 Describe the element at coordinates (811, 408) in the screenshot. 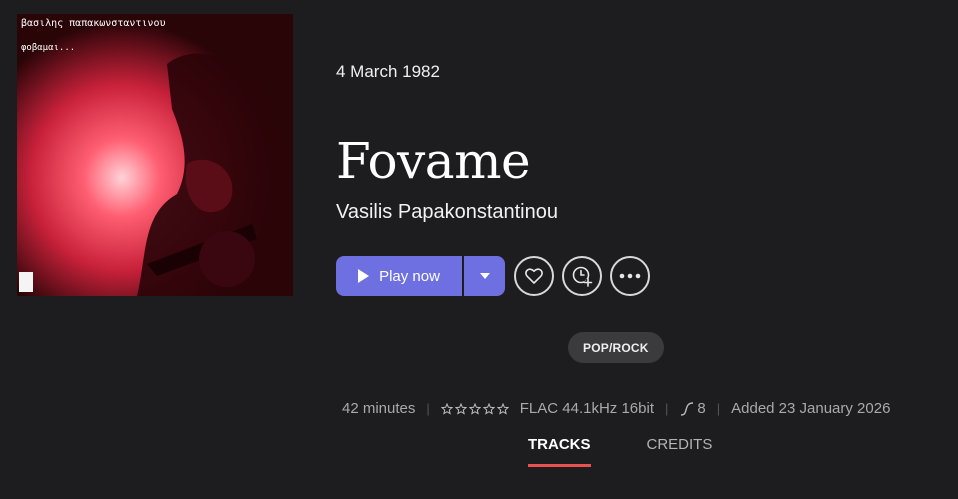

I see `date-added: Added 23 January 2026` at that location.